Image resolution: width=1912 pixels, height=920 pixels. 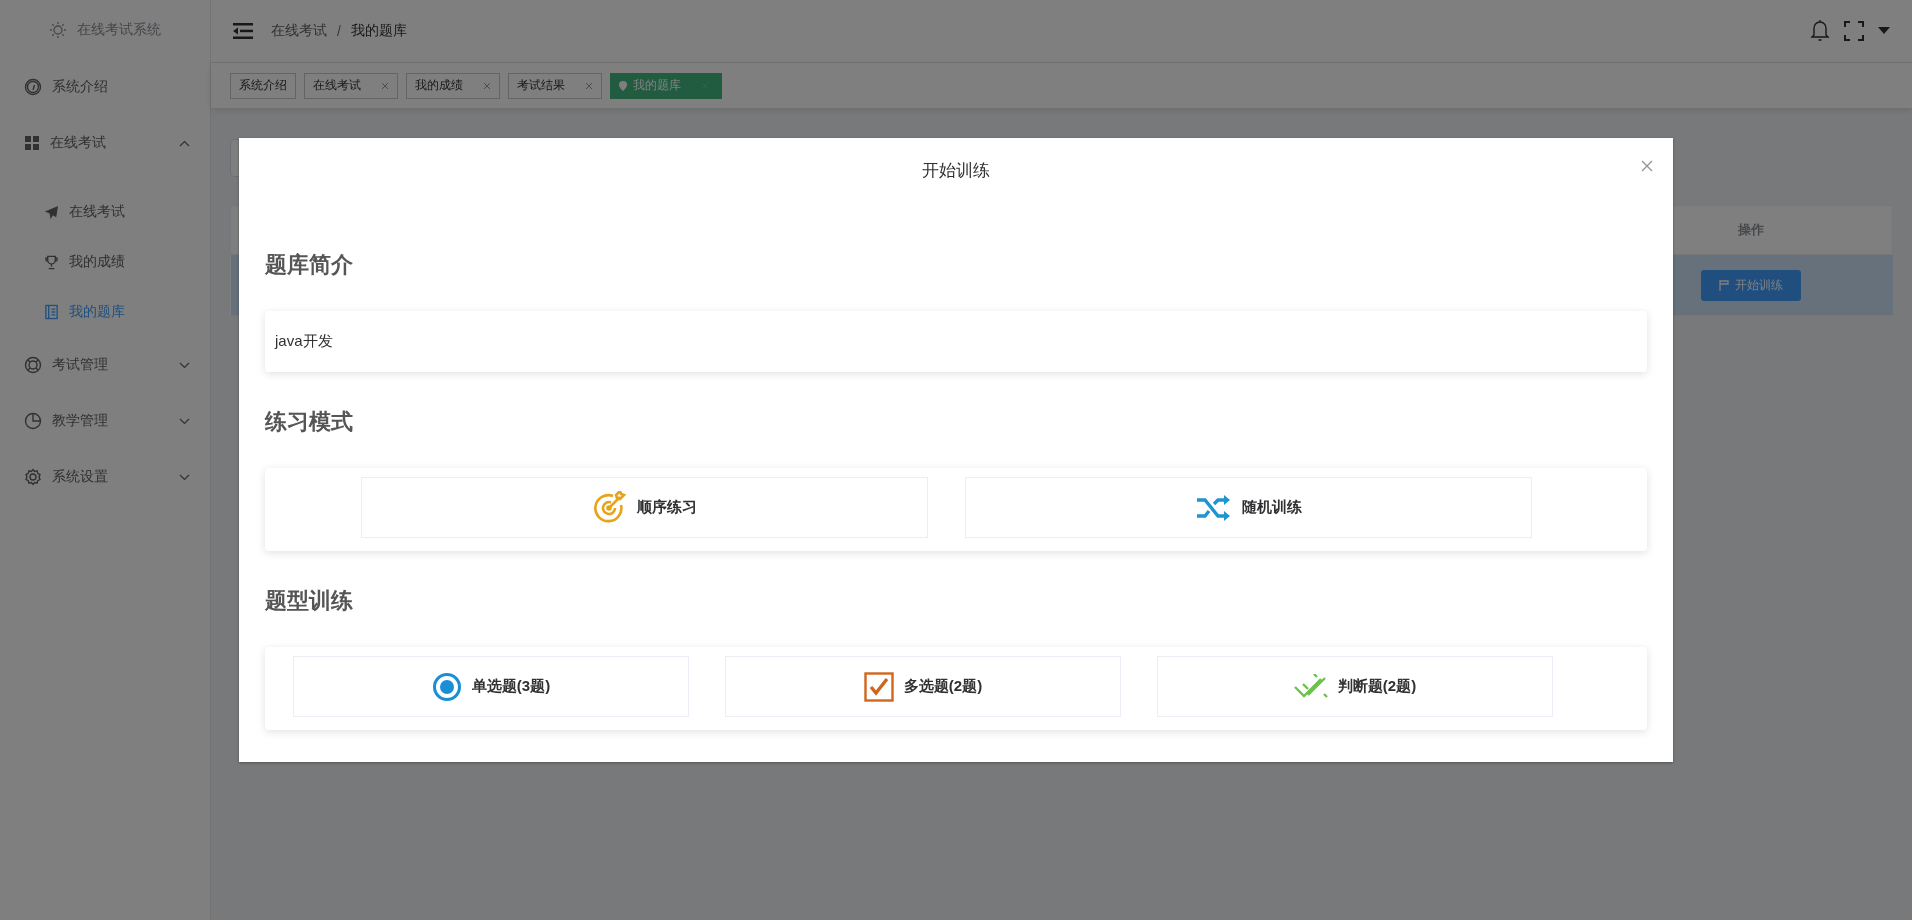 I want to click on sidebar-item: 教学管理, so click(x=105, y=421).